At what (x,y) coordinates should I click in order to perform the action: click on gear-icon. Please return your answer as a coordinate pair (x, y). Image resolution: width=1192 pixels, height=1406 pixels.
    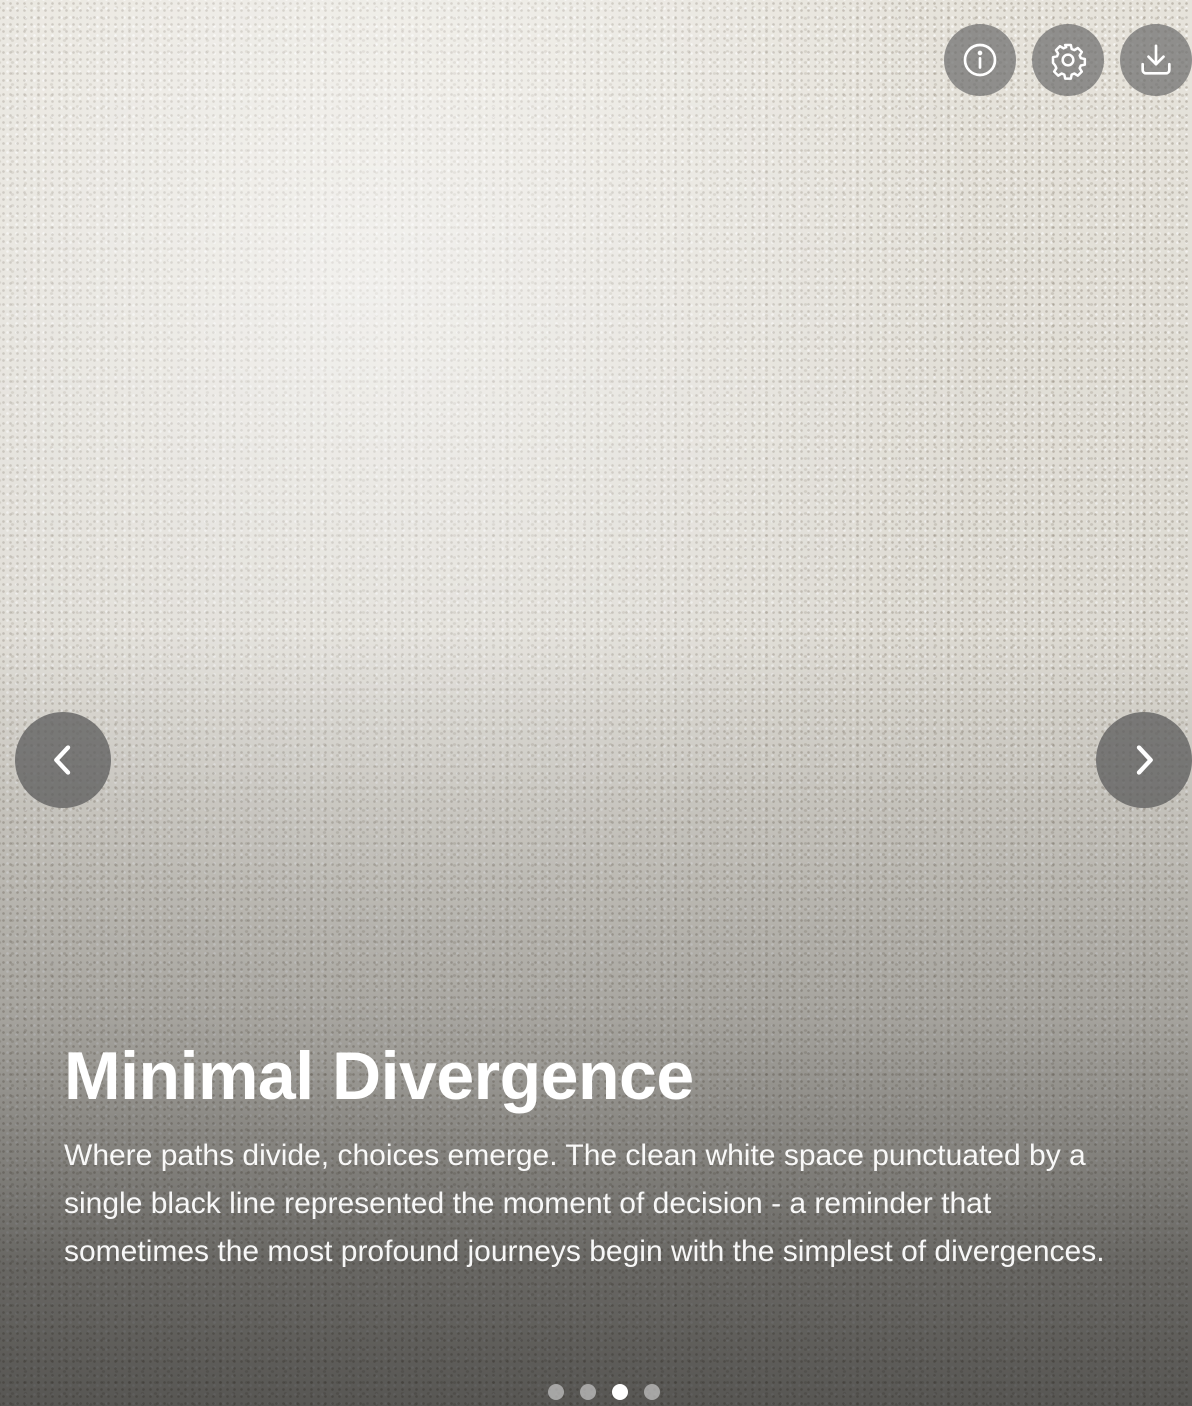
    Looking at the image, I should click on (1069, 61).